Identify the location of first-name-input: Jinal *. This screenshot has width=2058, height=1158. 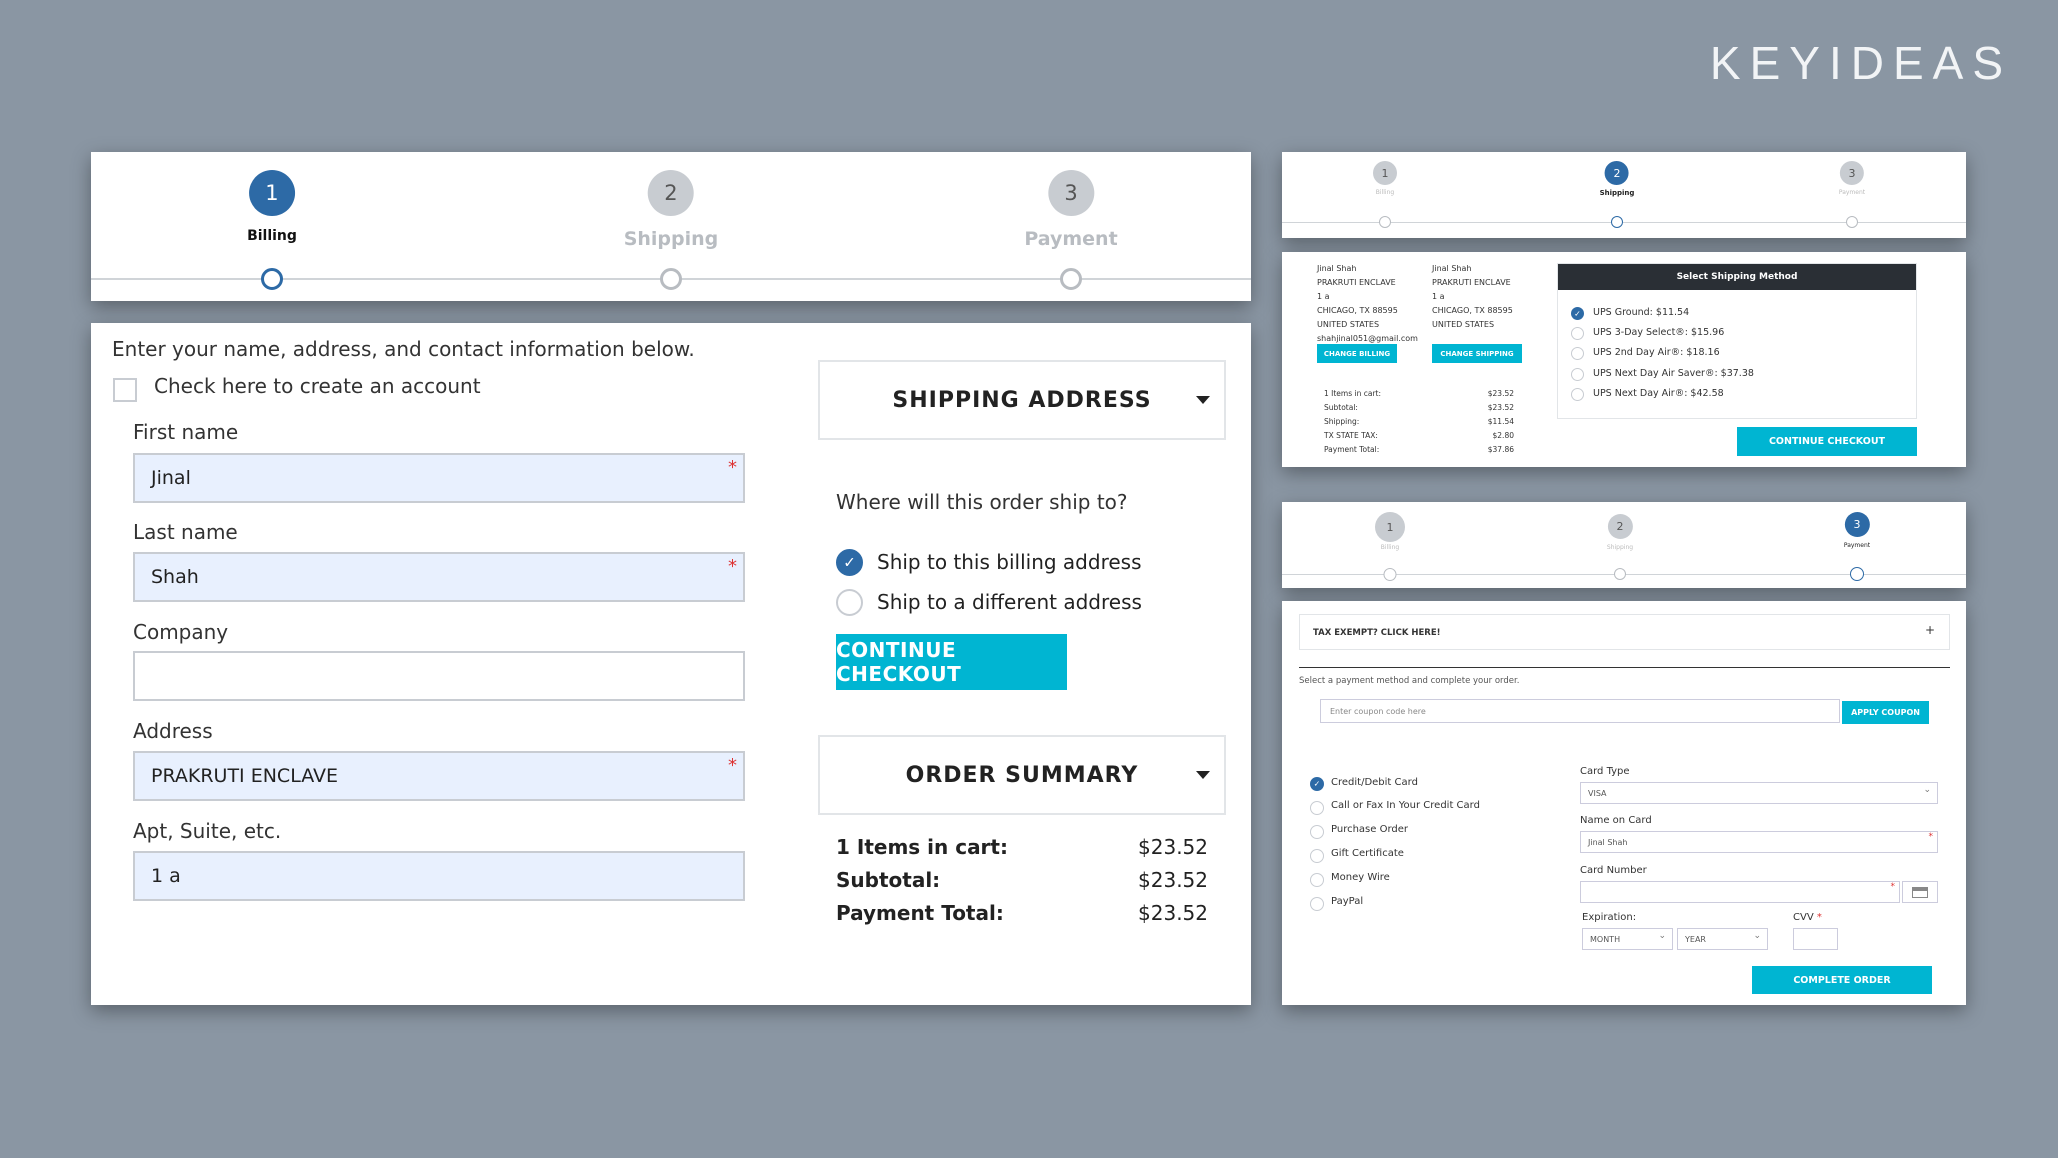
(439, 478).